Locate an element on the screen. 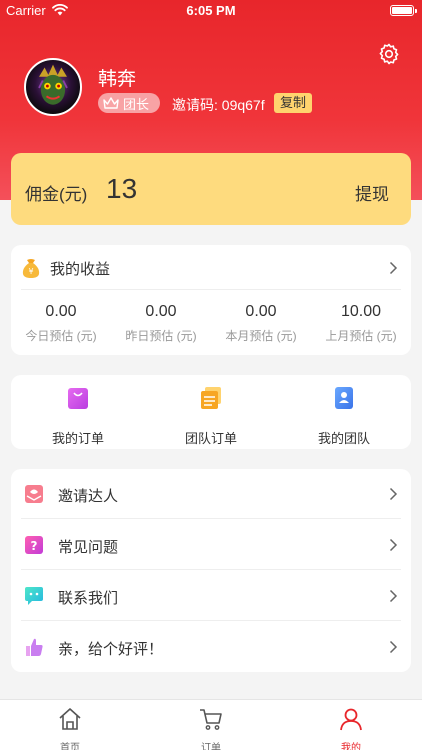  menu-item-rate: 亲，给个好评！ is located at coordinates (211, 647).